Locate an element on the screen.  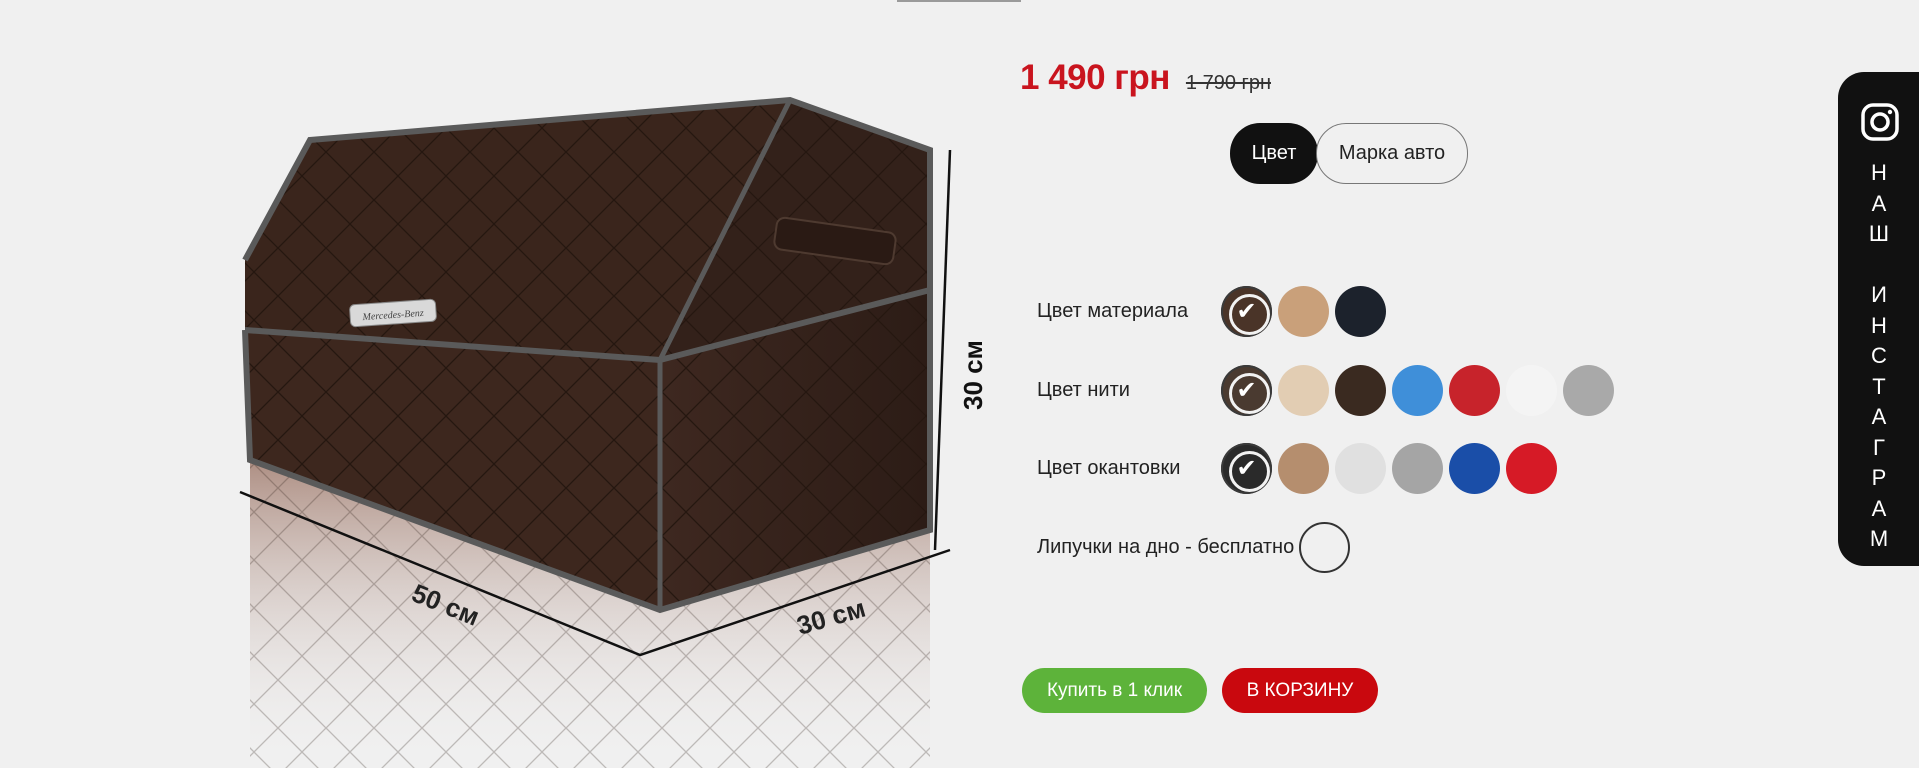
instagram-icon is located at coordinates (1880, 122).